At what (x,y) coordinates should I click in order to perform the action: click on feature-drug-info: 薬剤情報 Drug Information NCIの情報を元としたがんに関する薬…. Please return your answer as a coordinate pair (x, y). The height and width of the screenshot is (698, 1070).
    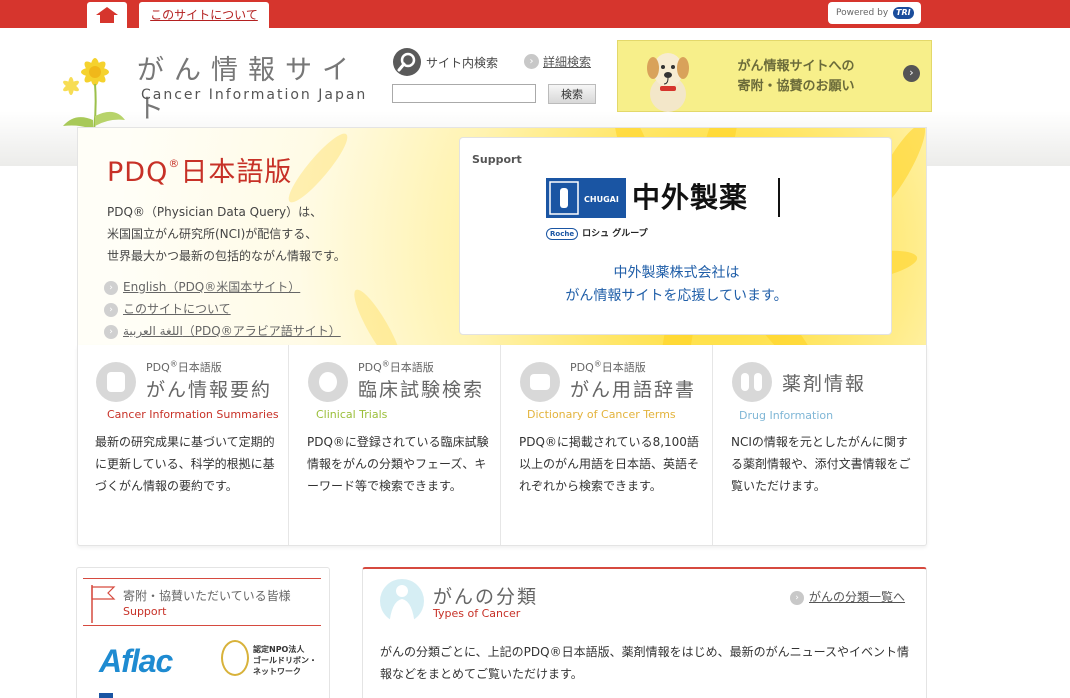
    Looking at the image, I should click on (820, 445).